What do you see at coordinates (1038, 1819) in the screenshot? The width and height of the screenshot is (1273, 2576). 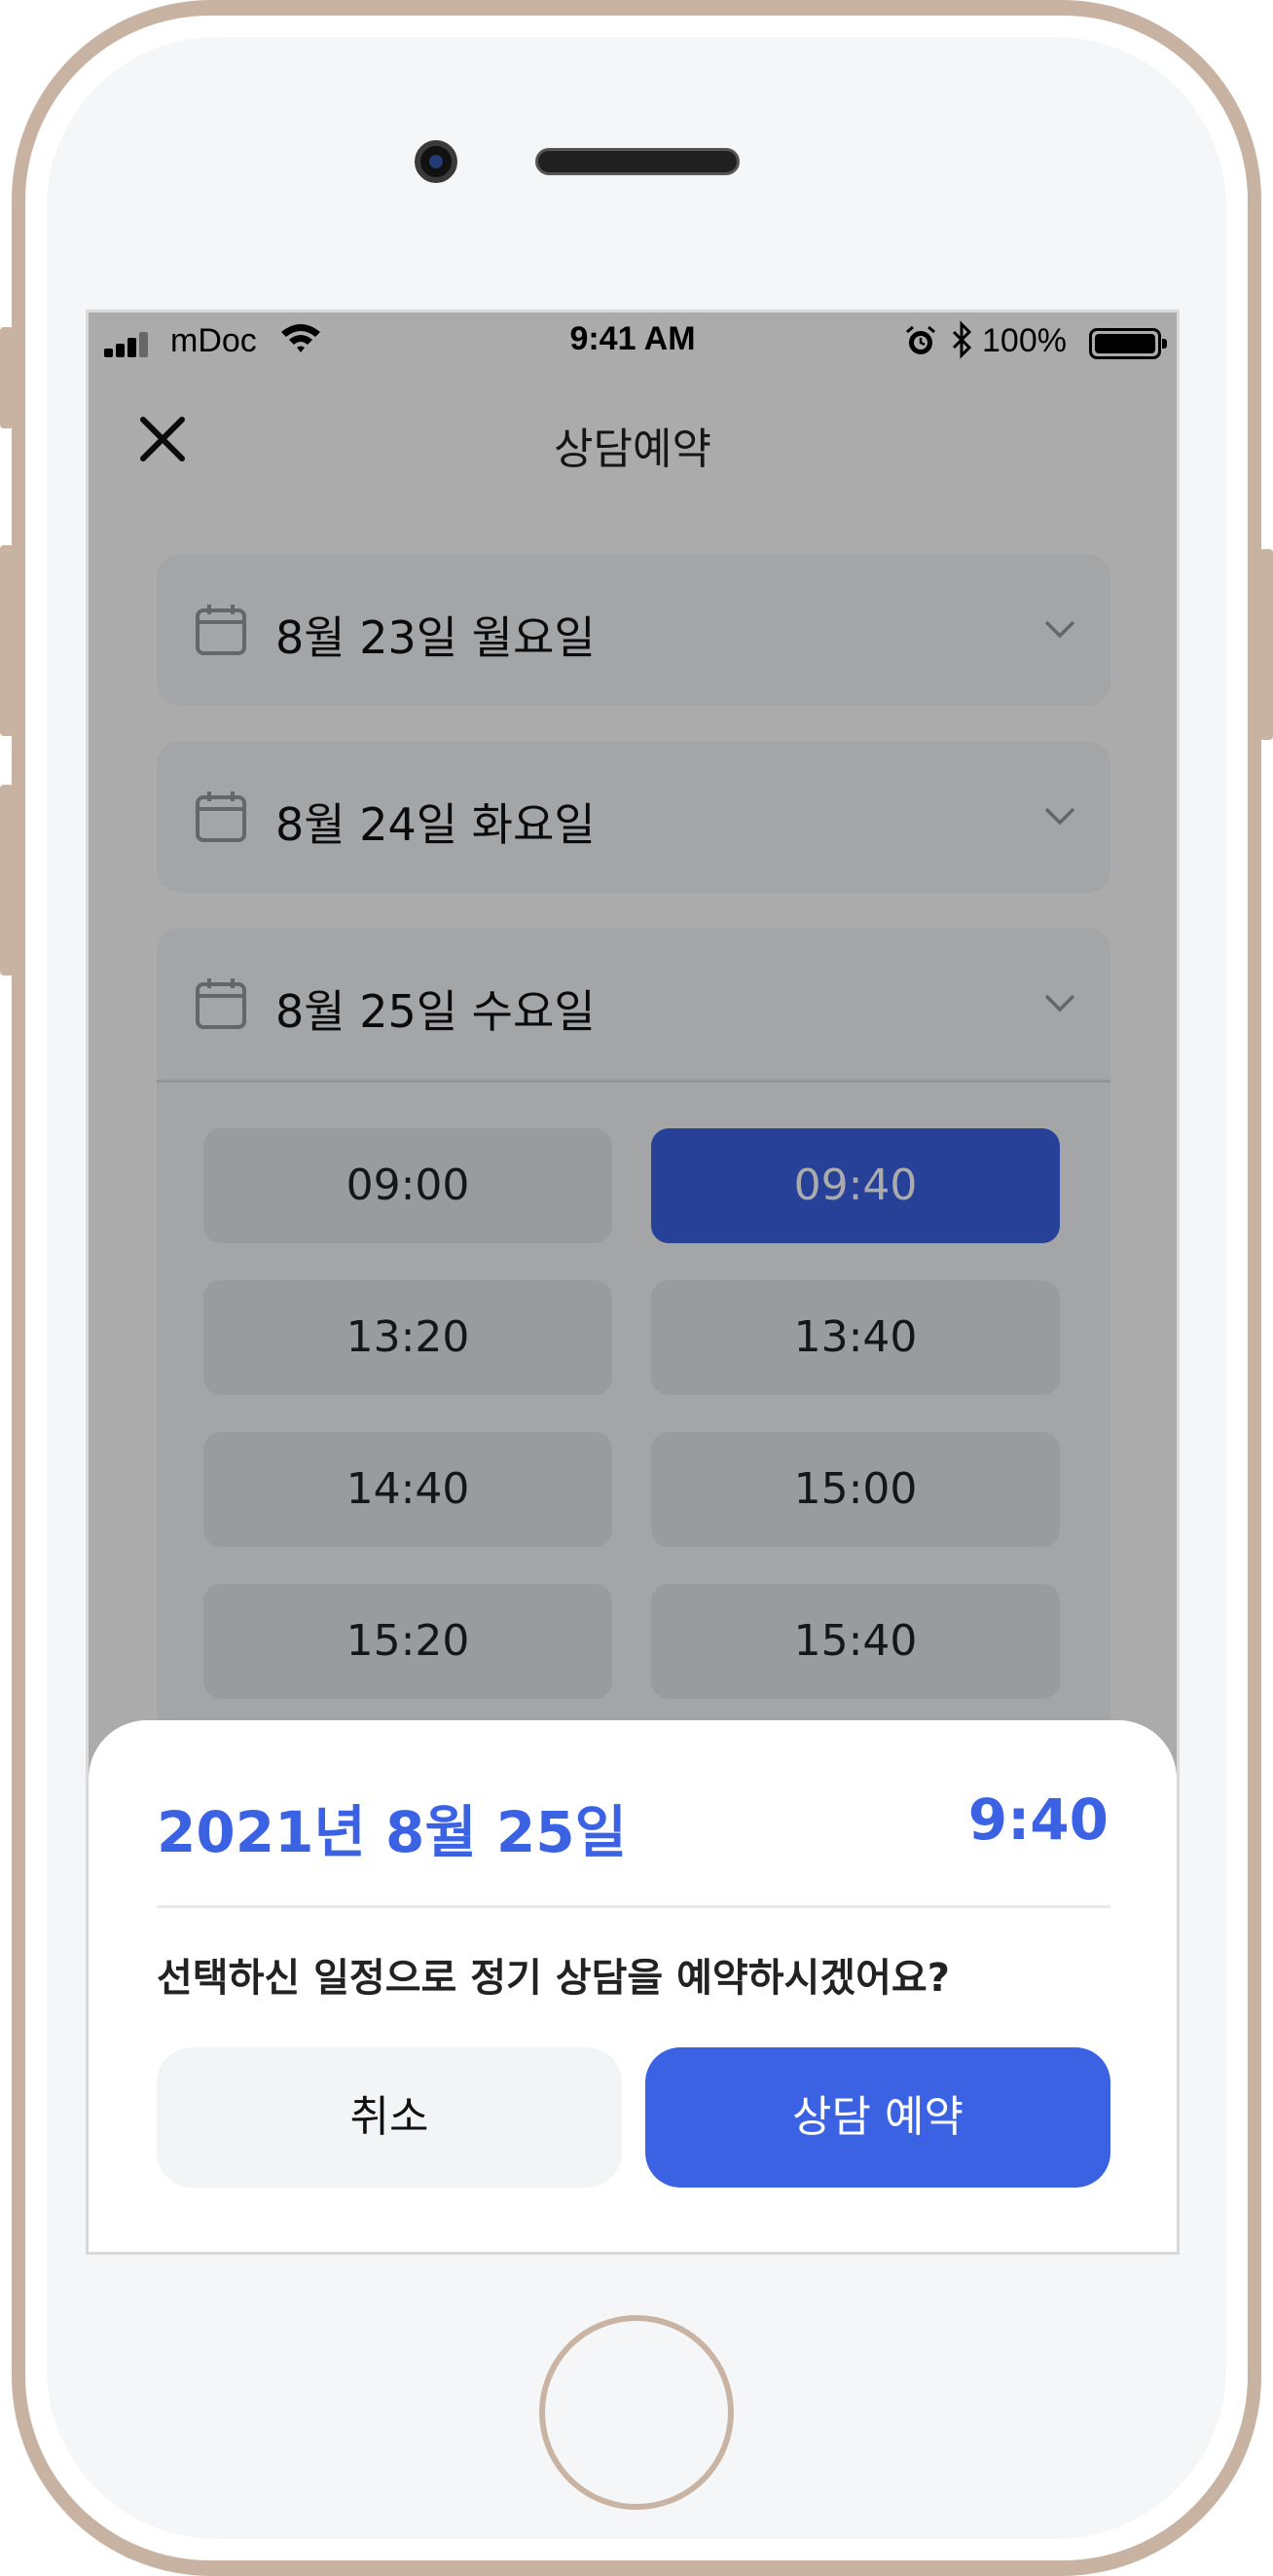 I see `selected-time: 9:40` at bounding box center [1038, 1819].